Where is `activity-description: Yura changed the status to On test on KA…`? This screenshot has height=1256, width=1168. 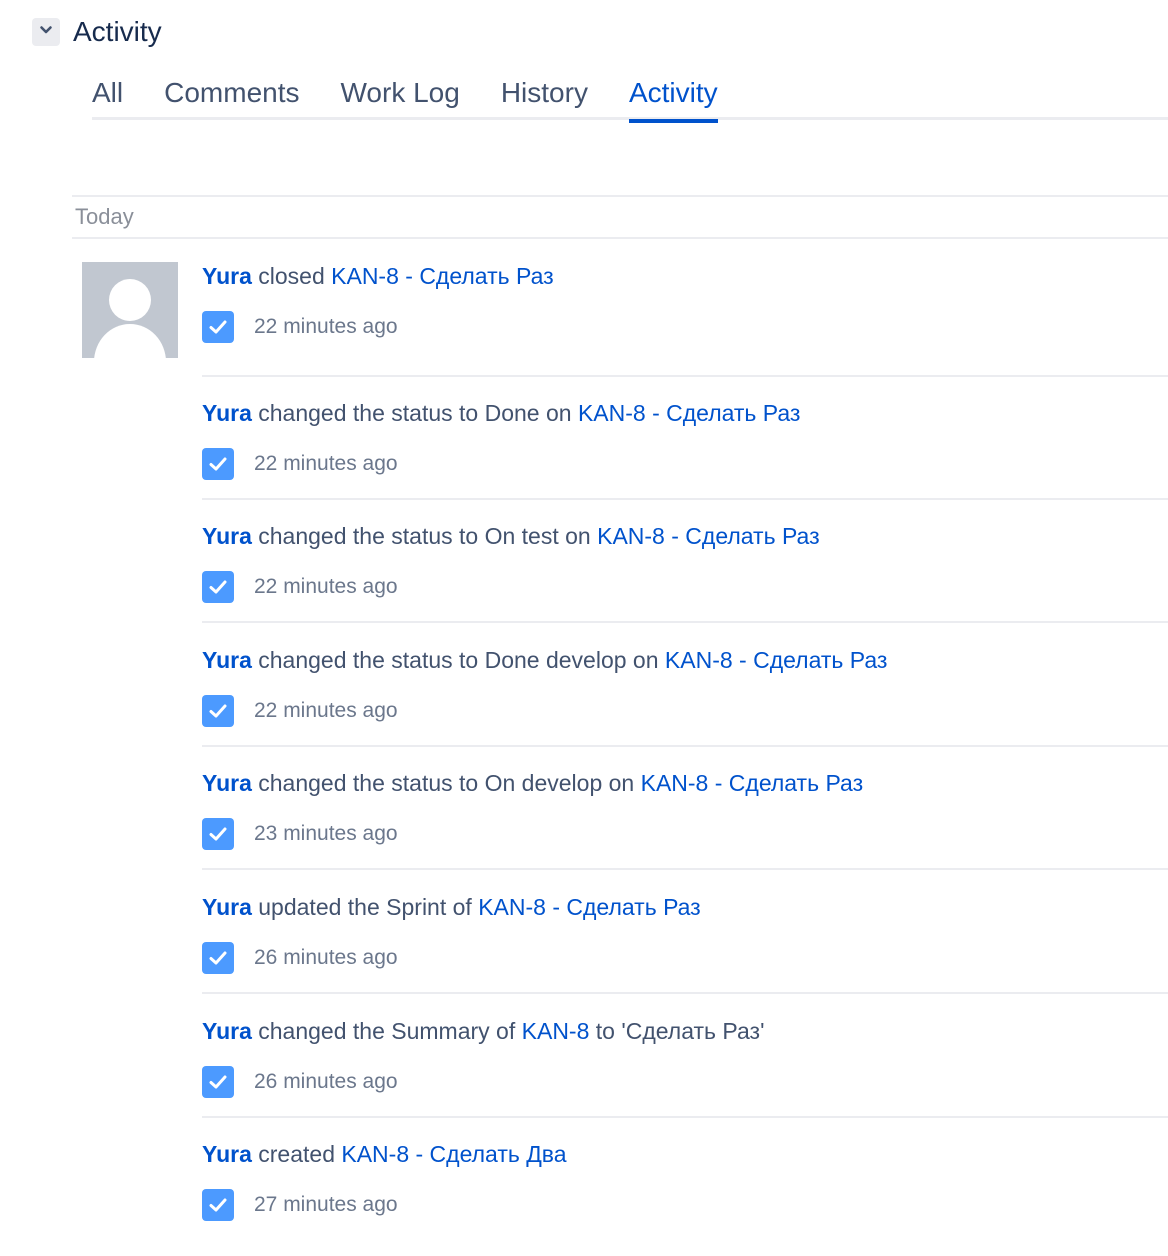 activity-description: Yura changed the status to On test on KA… is located at coordinates (685, 536).